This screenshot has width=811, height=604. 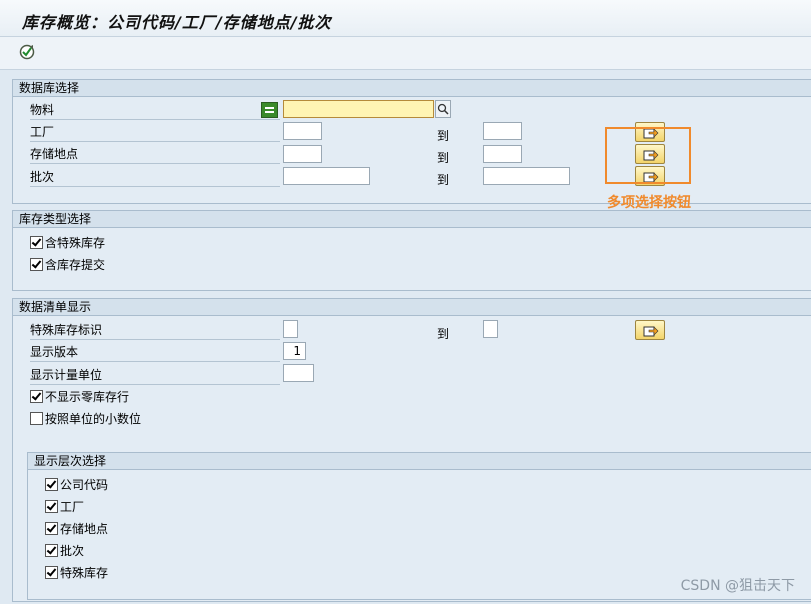 I want to click on storage-location-label-line, so click(x=155, y=163).